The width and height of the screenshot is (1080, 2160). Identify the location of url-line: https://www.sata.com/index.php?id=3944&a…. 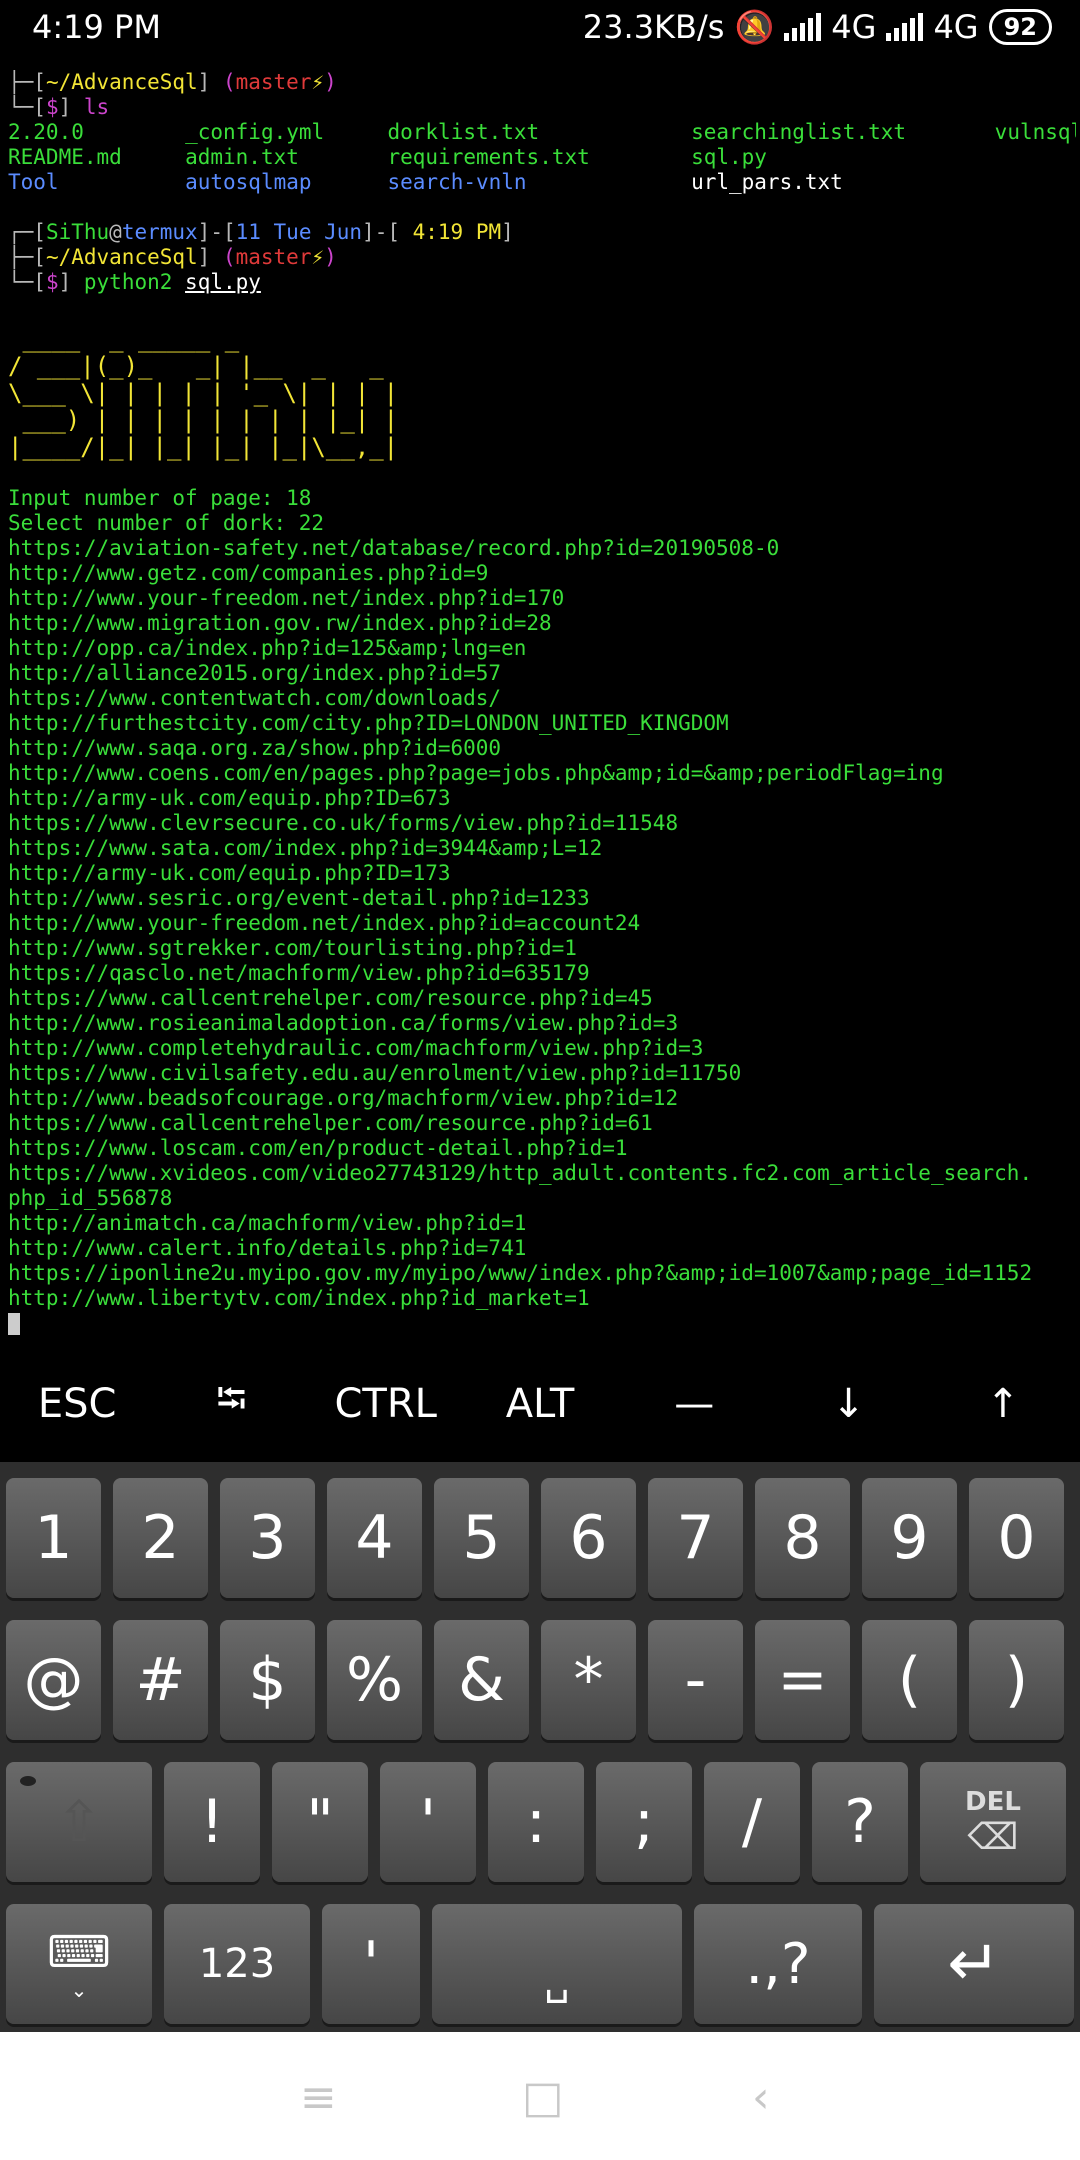
(305, 848).